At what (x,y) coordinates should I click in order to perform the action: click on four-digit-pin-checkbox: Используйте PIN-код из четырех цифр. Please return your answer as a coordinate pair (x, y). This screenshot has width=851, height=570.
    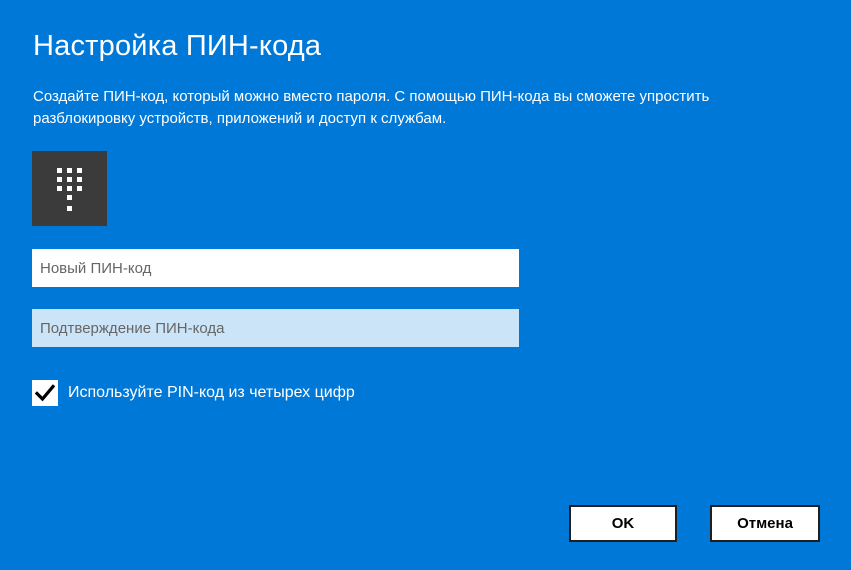
    Looking at the image, I should click on (193, 393).